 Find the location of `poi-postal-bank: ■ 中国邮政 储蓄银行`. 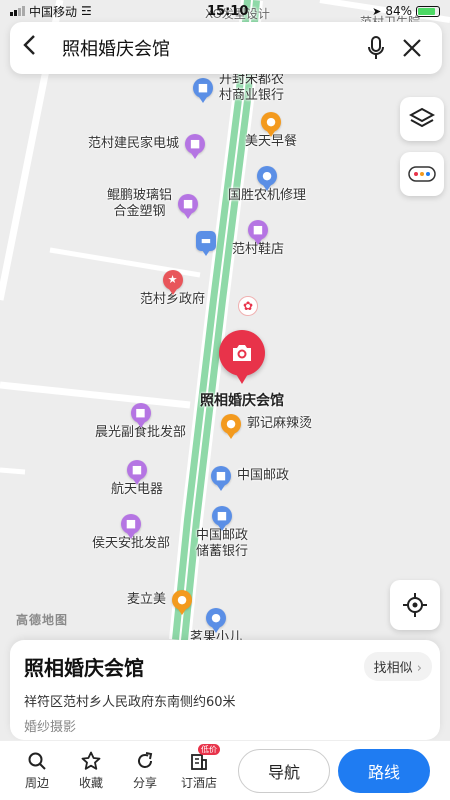

poi-postal-bank: ■ 中国邮政 储蓄银行 is located at coordinates (222, 533).